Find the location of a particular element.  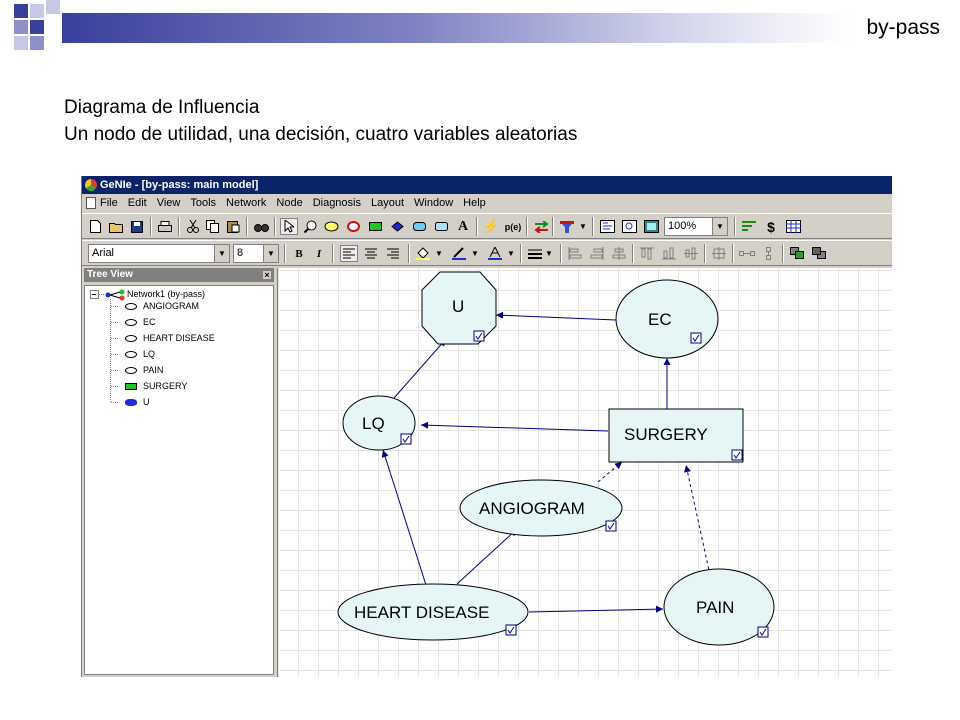

node-angiogram: ANGIOGRAM is located at coordinates (541, 508).